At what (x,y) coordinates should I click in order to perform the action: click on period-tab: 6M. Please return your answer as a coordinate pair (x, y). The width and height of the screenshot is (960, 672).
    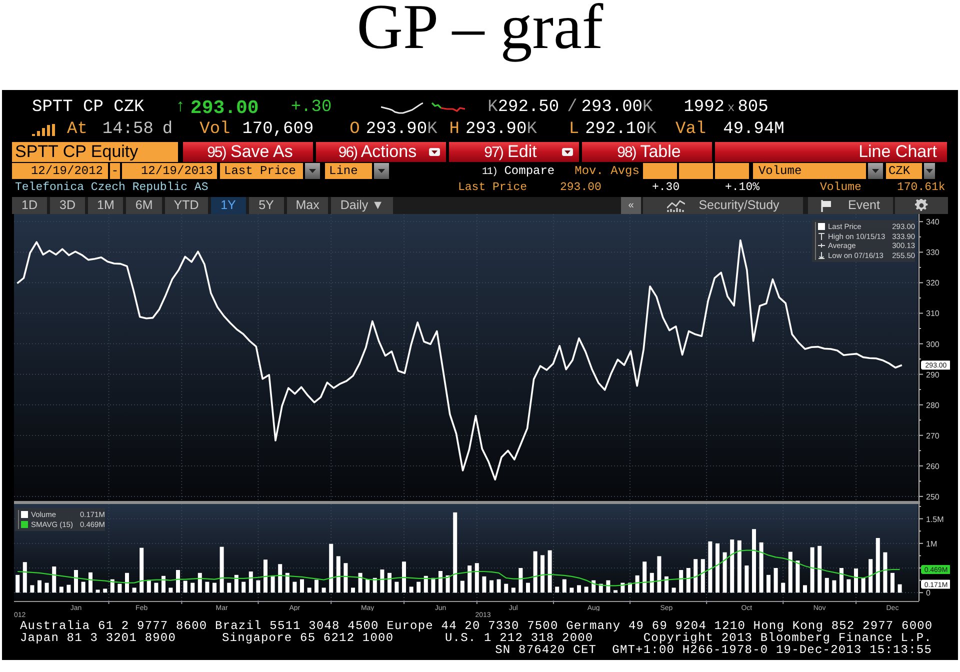
    Looking at the image, I should click on (144, 205).